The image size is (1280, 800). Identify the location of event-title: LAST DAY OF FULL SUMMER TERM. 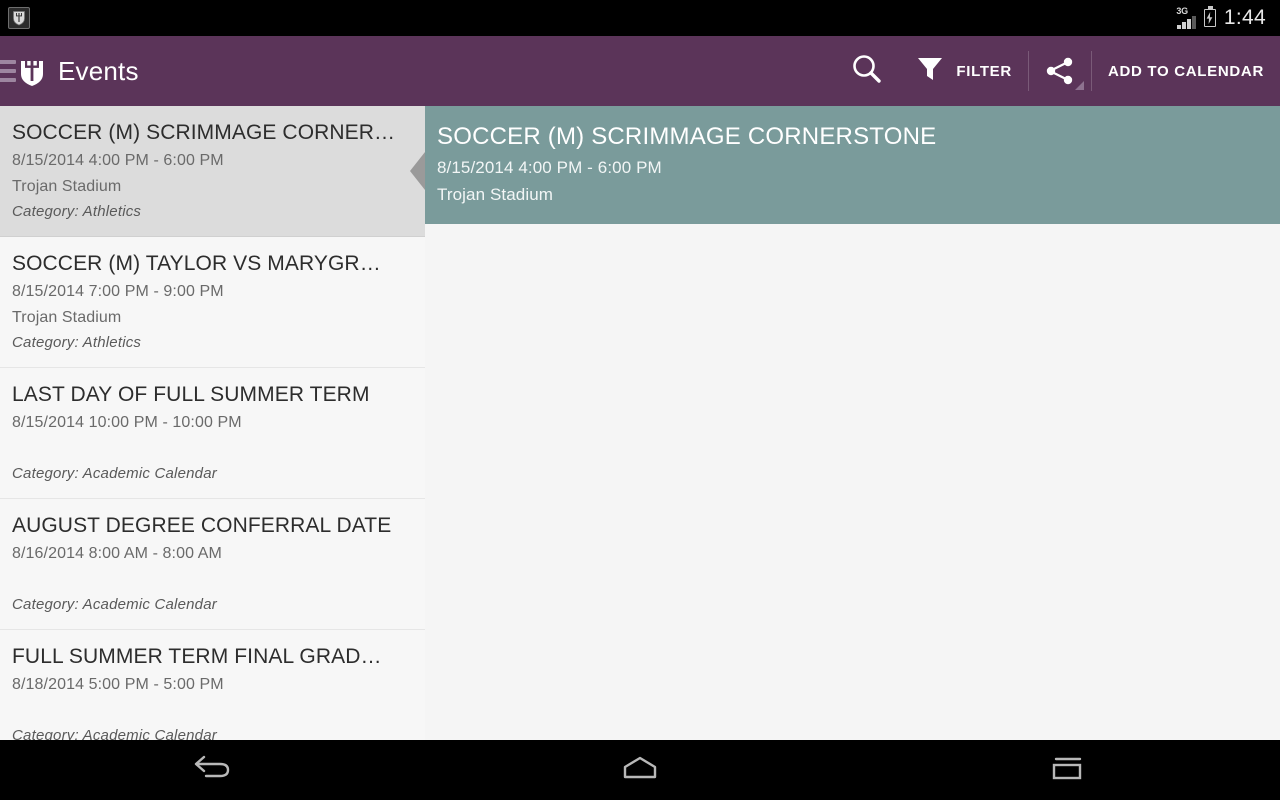
(191, 394).